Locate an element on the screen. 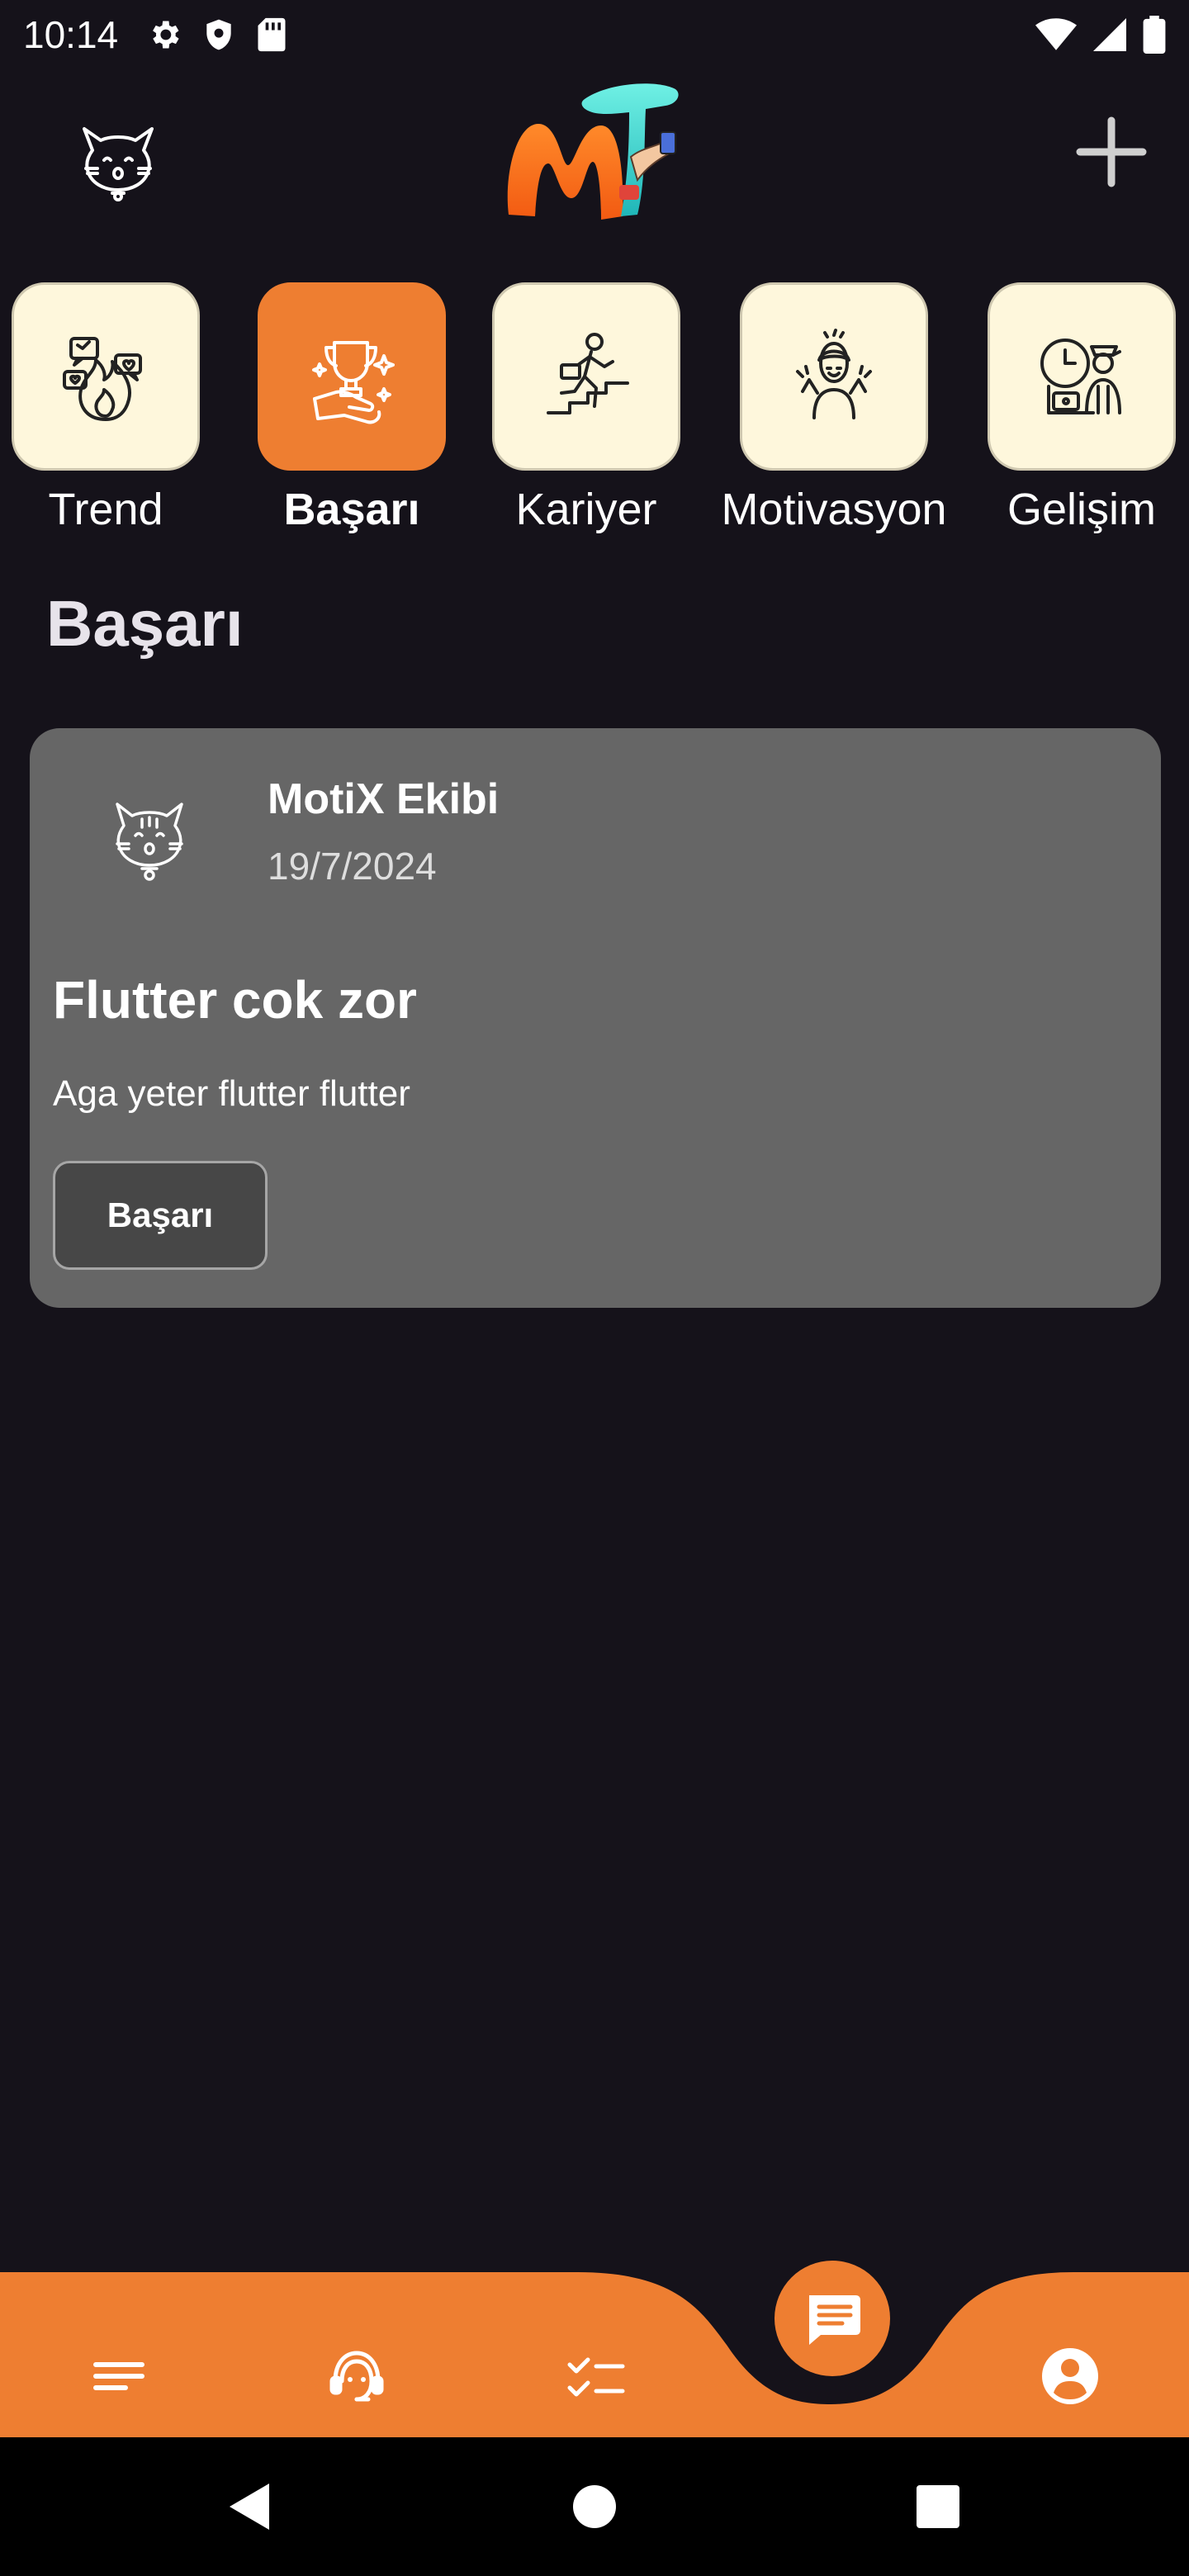  checklist-icon is located at coordinates (596, 2376).